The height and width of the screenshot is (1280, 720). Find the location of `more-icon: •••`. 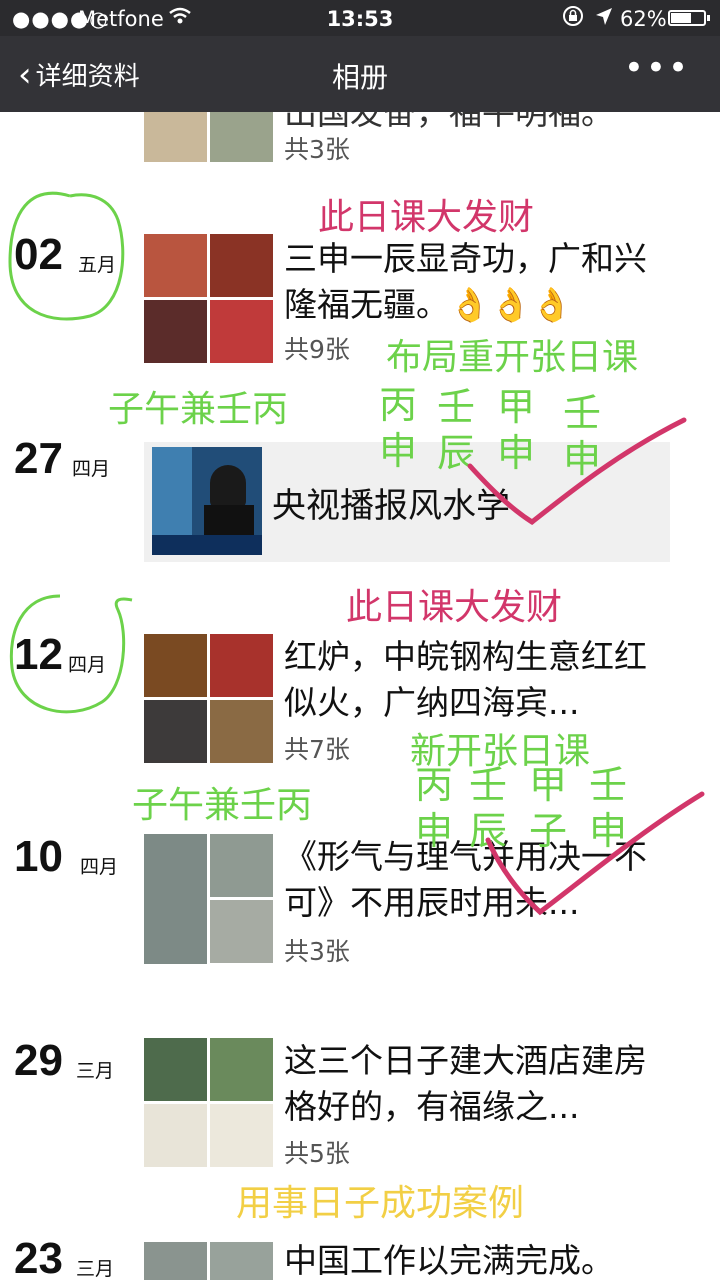

more-icon: ••• is located at coordinates (657, 68).